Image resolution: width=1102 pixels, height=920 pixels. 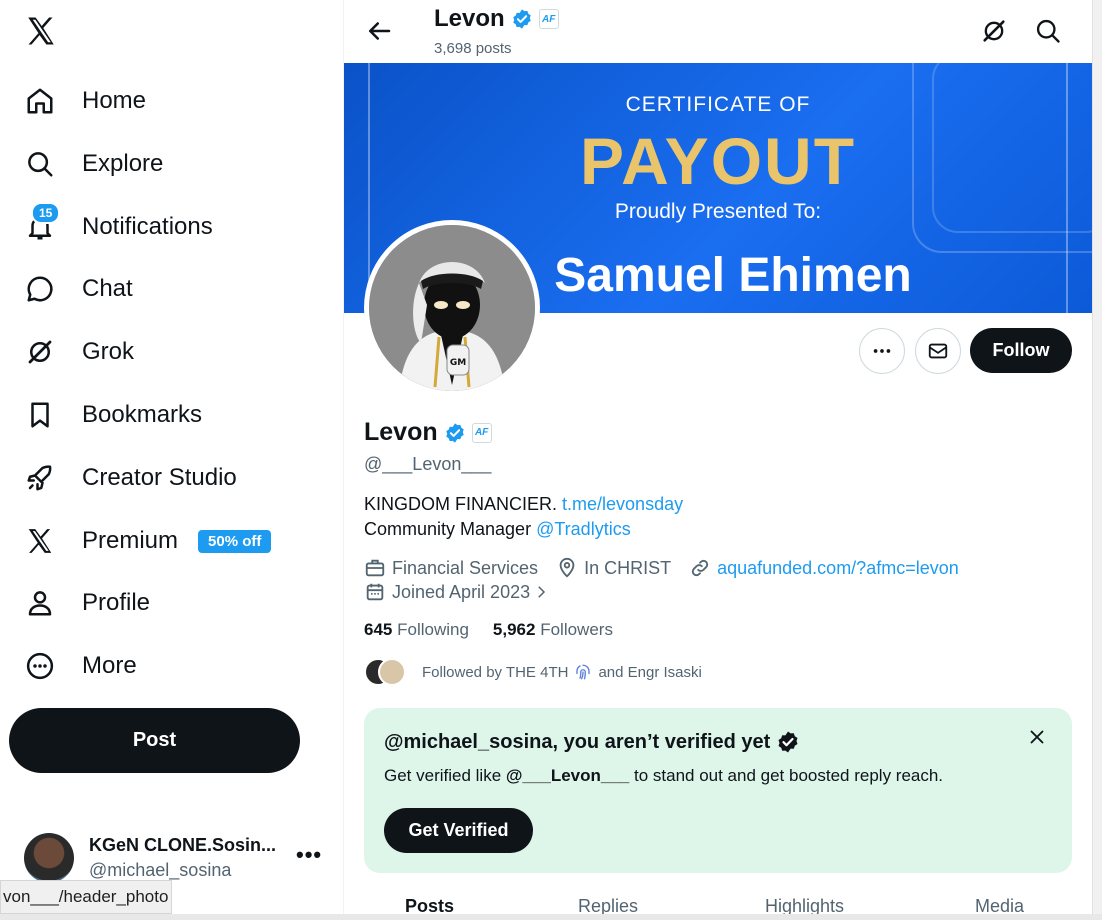 What do you see at coordinates (142, 414) in the screenshot?
I see `nav-bookmarks-label: Bookmarks` at bounding box center [142, 414].